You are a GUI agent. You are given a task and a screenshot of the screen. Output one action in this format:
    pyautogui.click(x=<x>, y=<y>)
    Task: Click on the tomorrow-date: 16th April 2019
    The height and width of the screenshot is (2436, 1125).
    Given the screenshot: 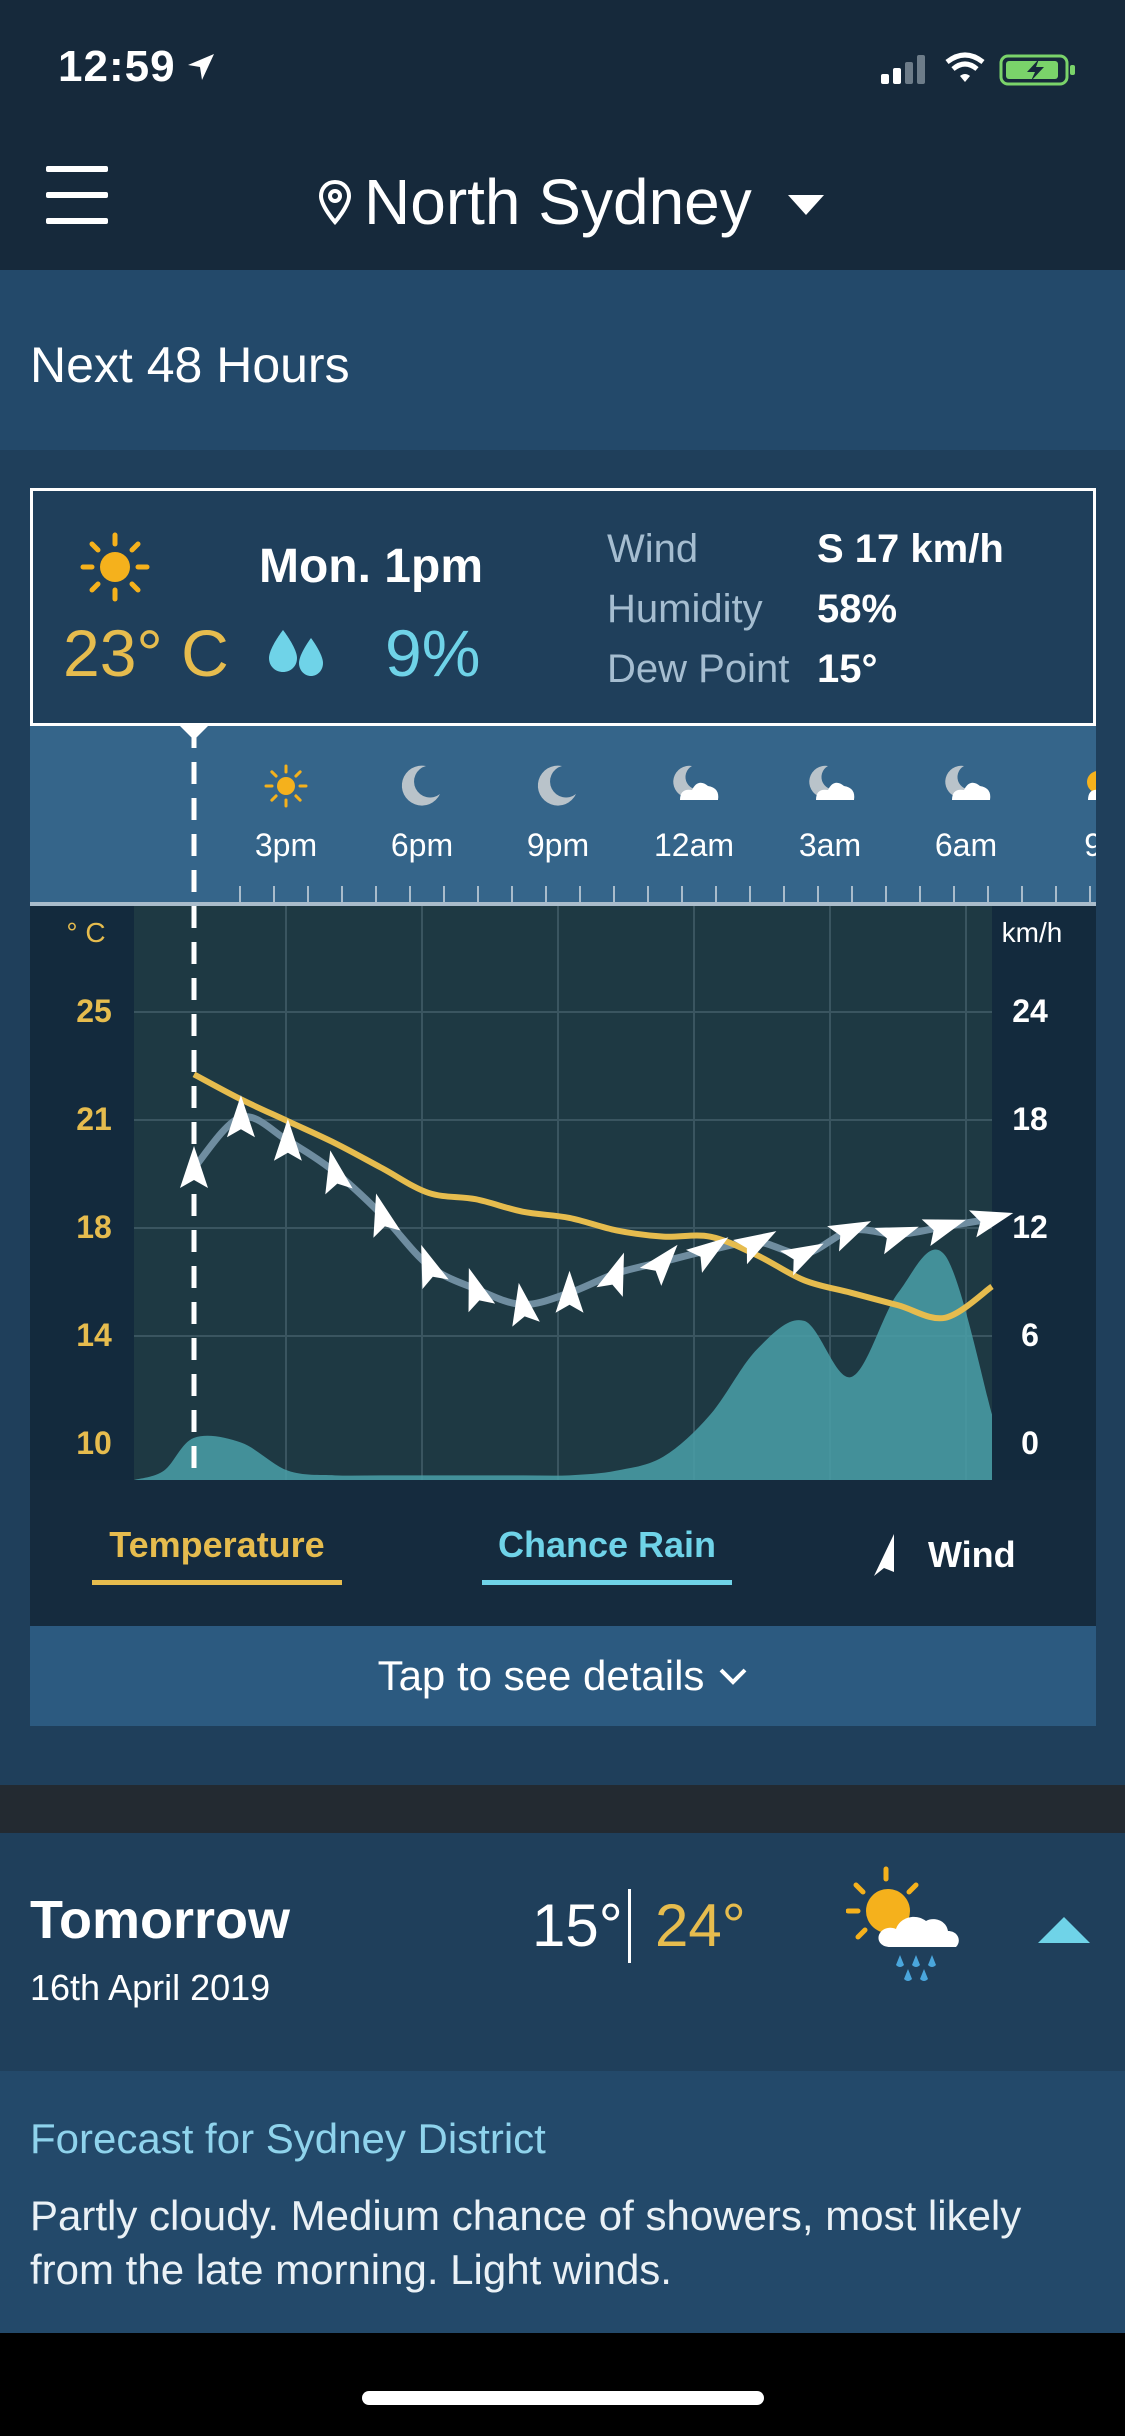 What is the action you would take?
    pyautogui.click(x=150, y=1987)
    